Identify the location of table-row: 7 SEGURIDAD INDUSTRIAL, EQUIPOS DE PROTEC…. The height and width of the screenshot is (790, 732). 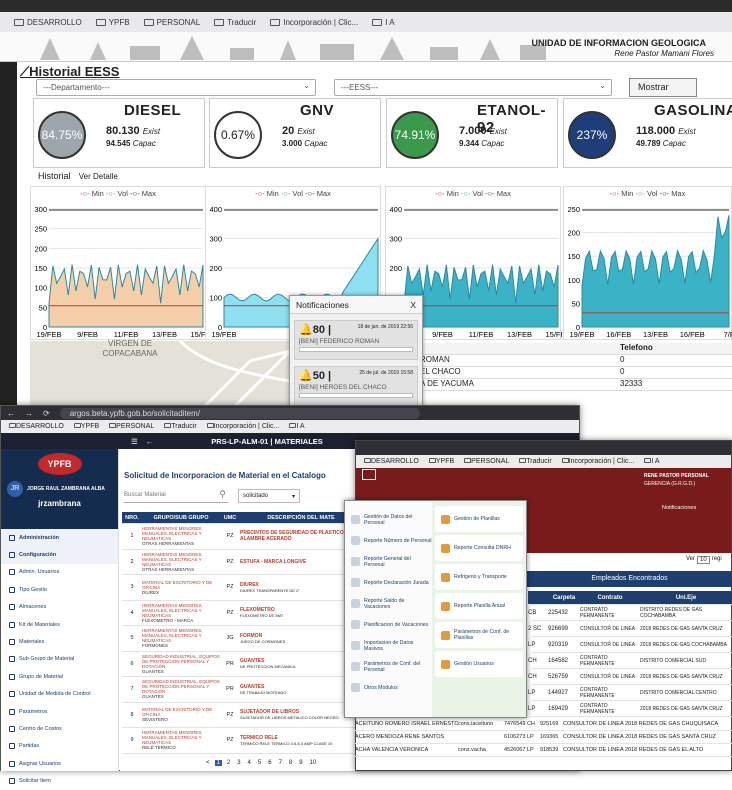
(242, 690).